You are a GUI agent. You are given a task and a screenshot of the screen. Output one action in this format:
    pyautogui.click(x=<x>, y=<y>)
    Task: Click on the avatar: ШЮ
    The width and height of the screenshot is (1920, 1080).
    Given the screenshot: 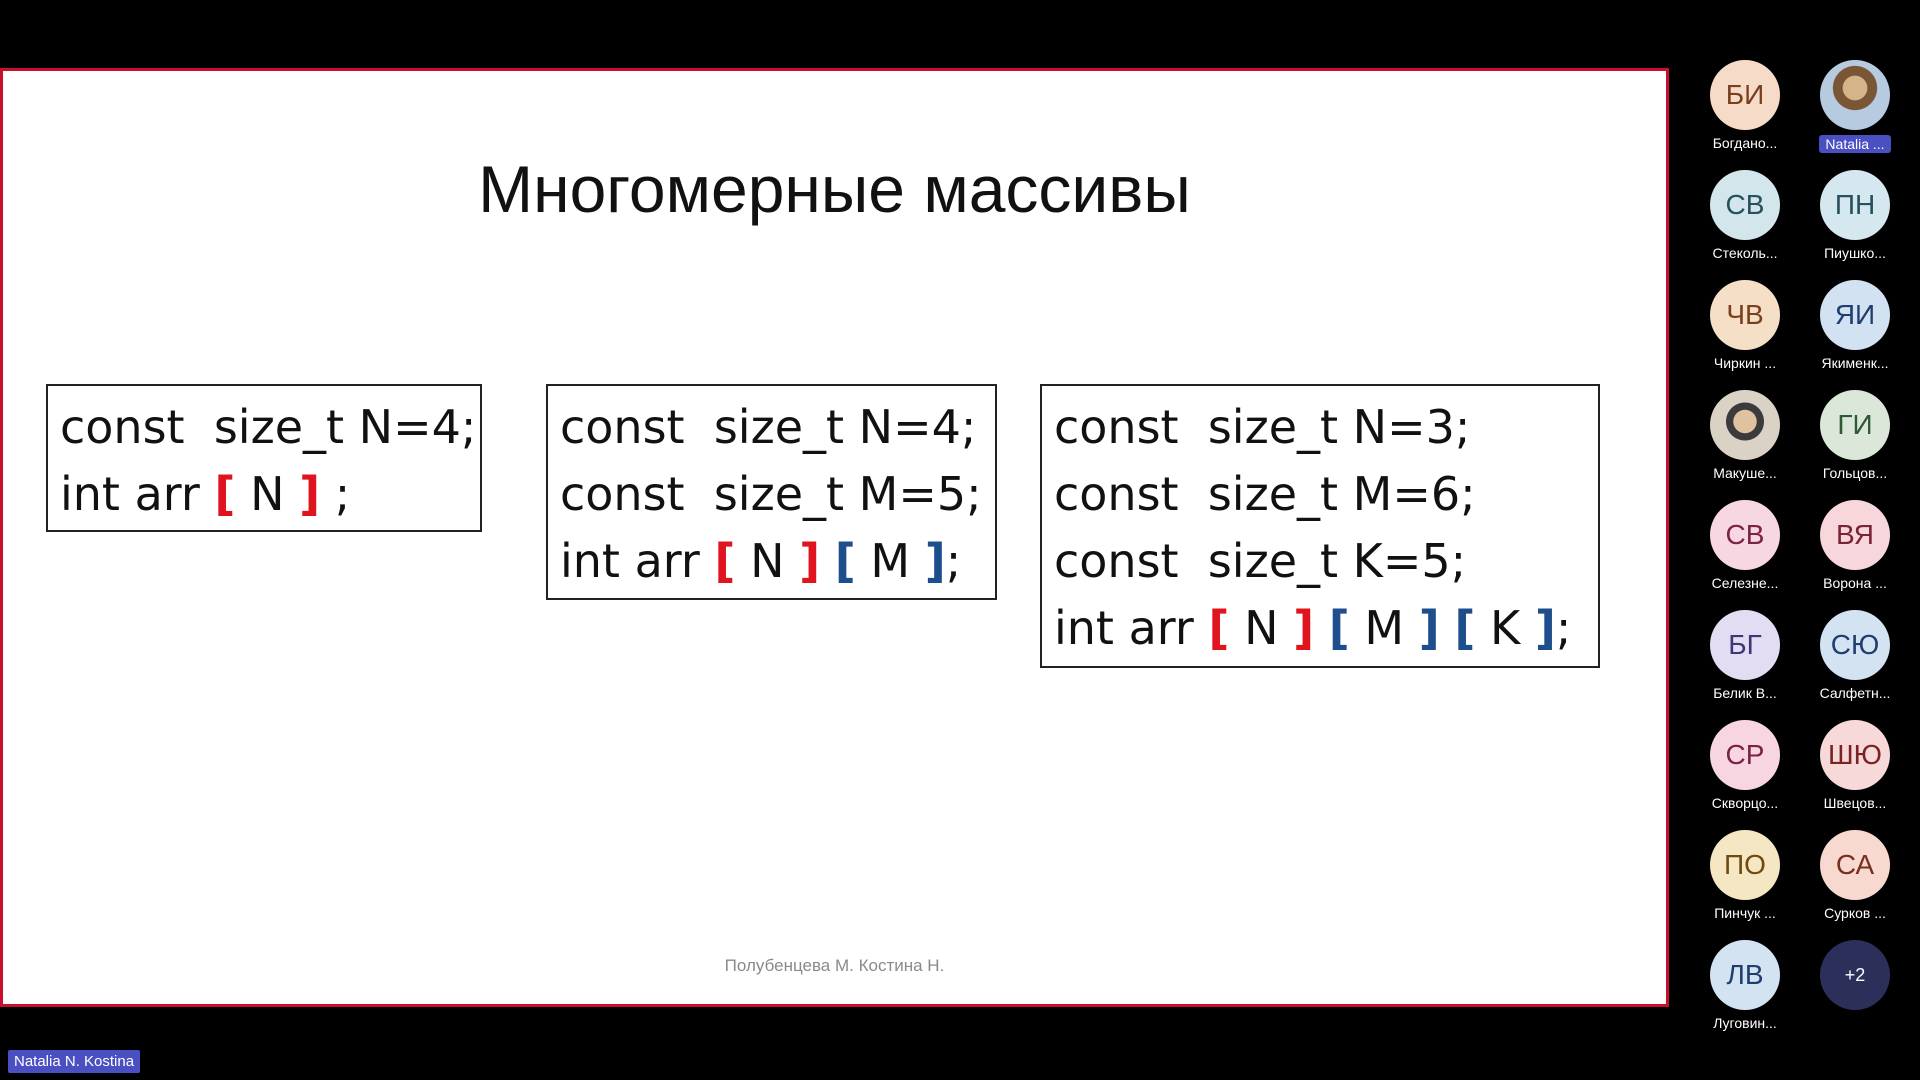 What is the action you would take?
    pyautogui.click(x=1855, y=755)
    